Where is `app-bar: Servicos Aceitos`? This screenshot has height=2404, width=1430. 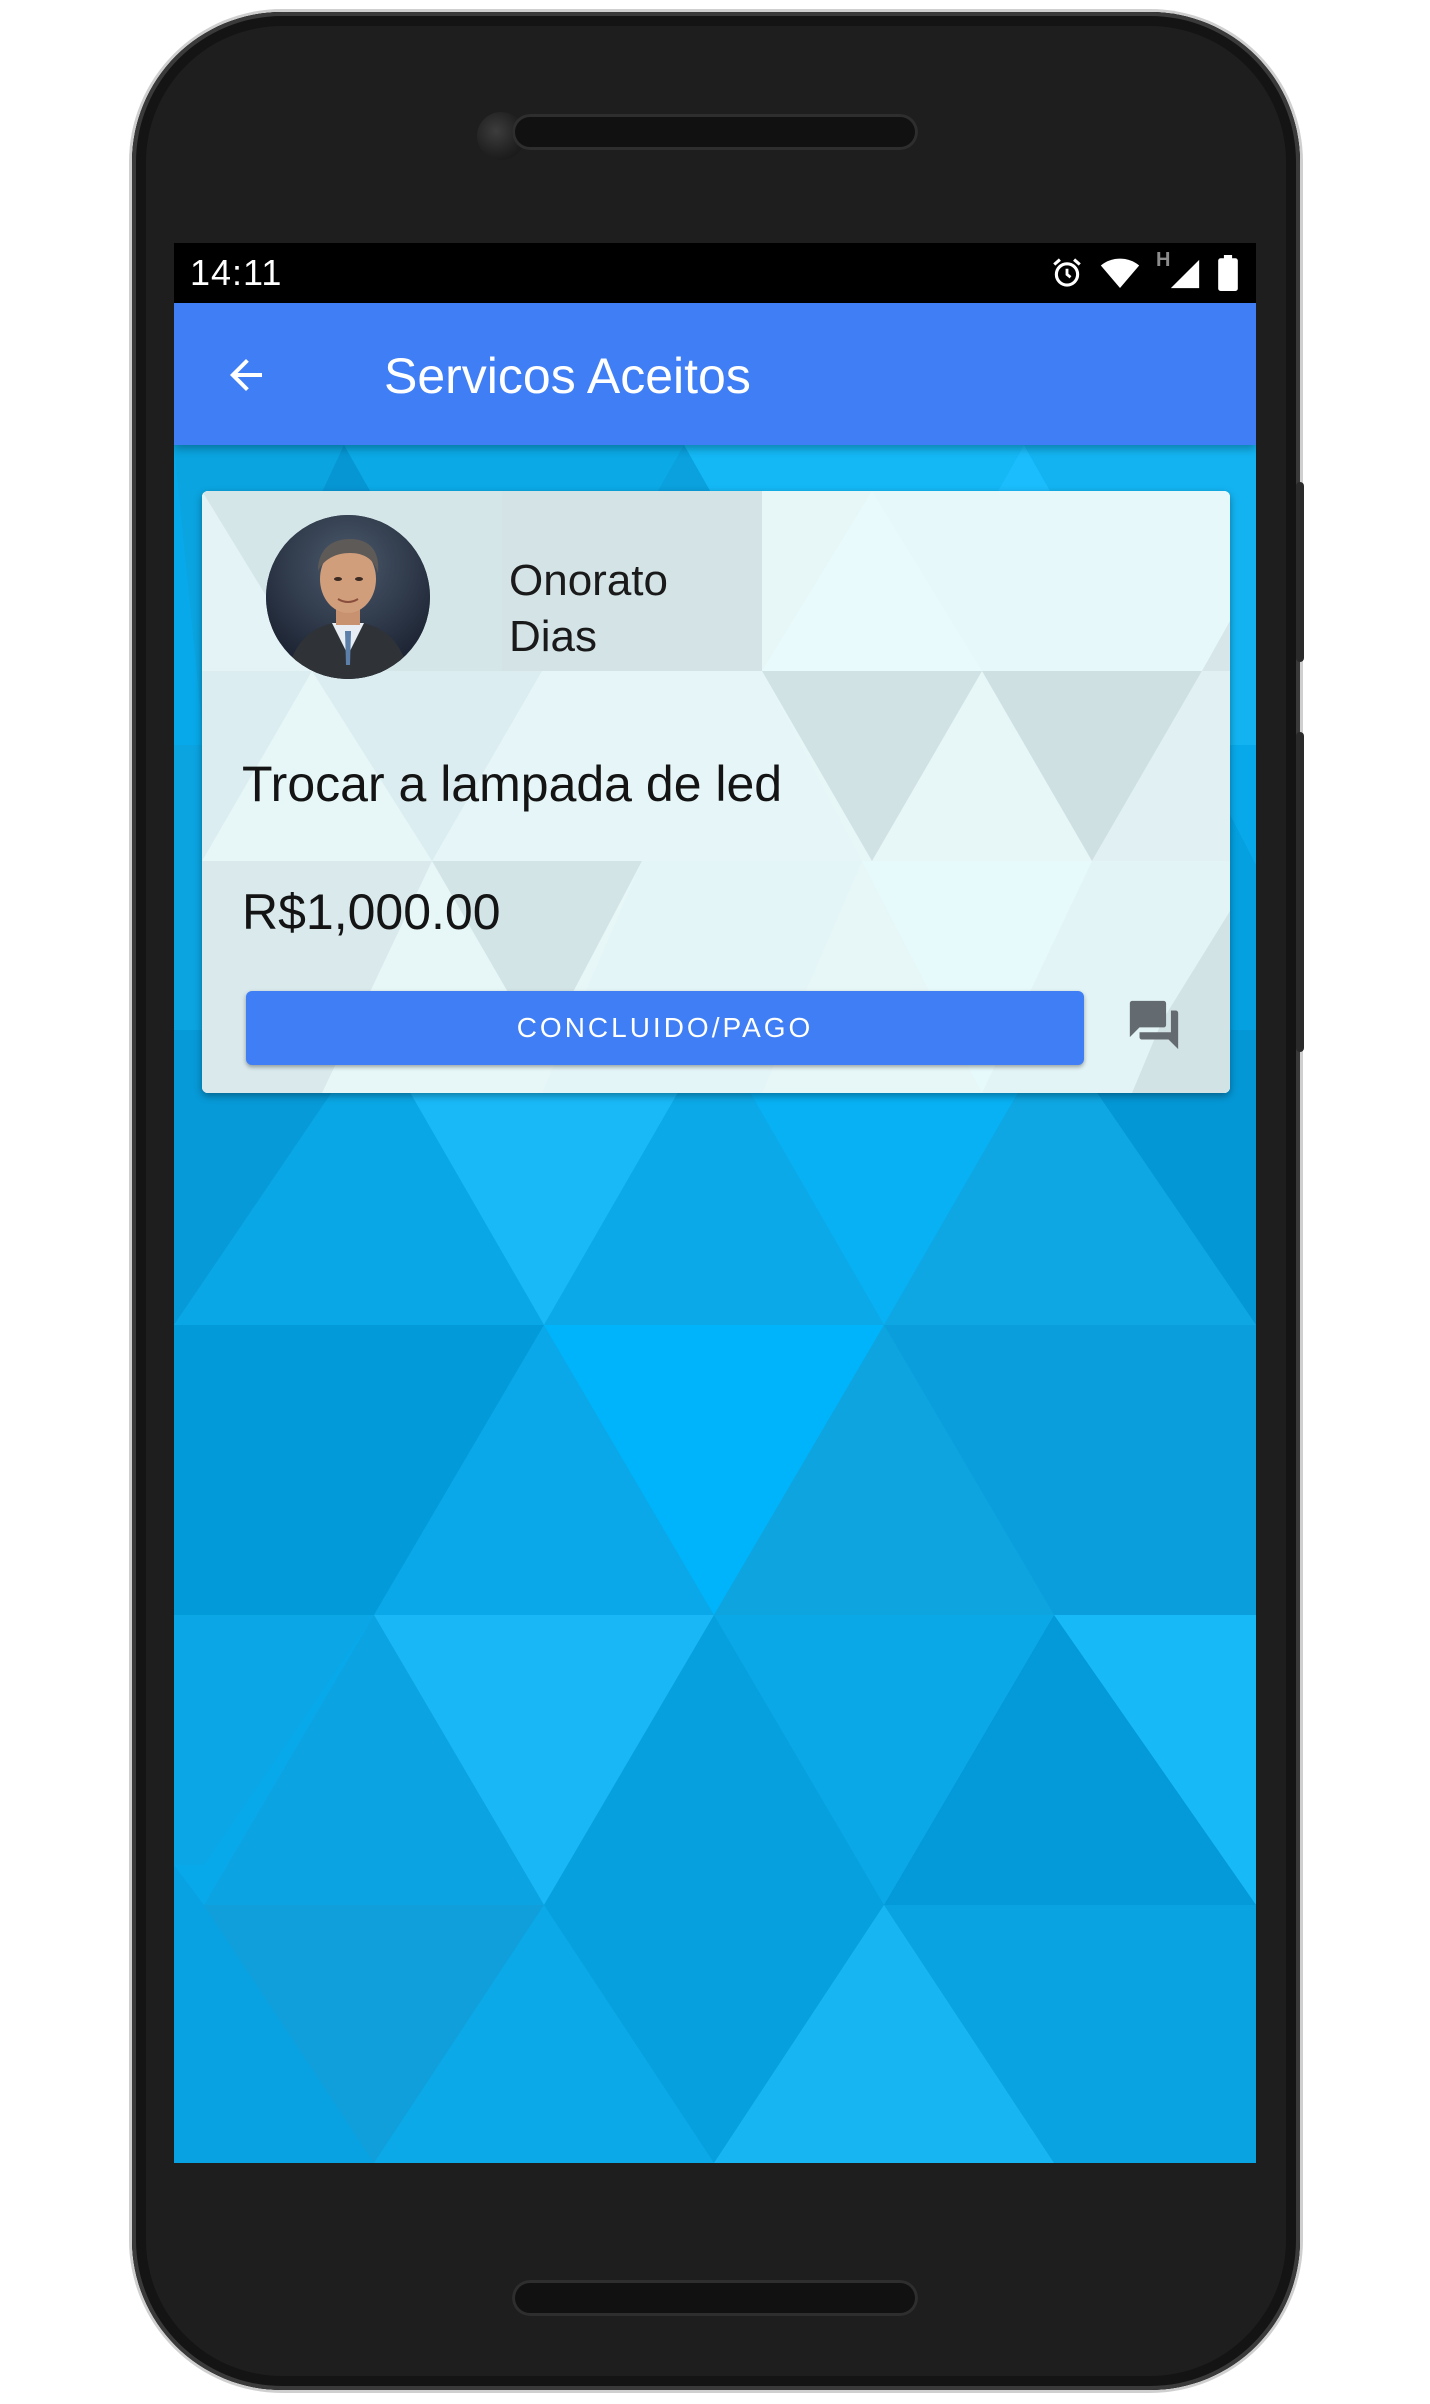 app-bar: Servicos Aceitos is located at coordinates (715, 374).